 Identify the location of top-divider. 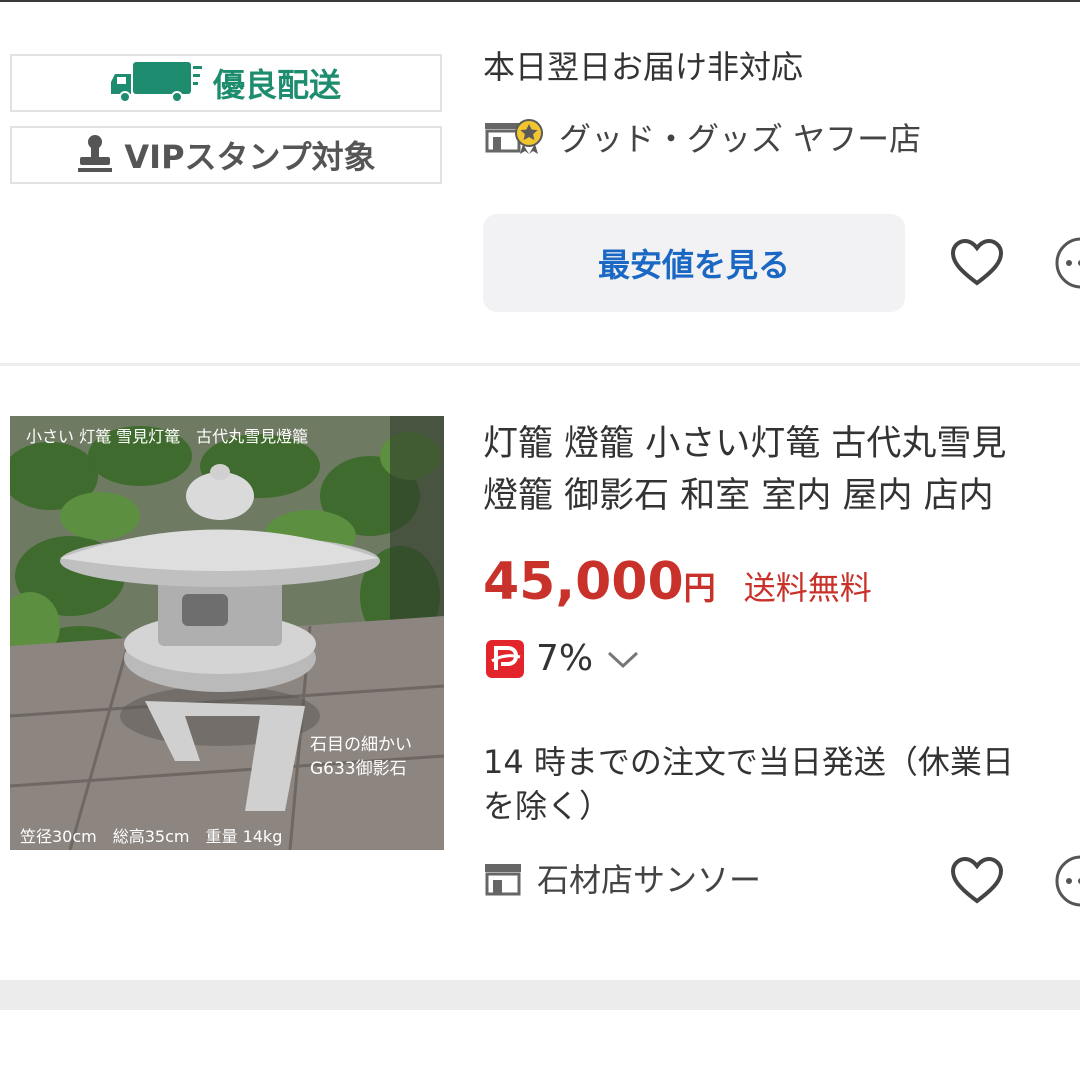
(540, 1).